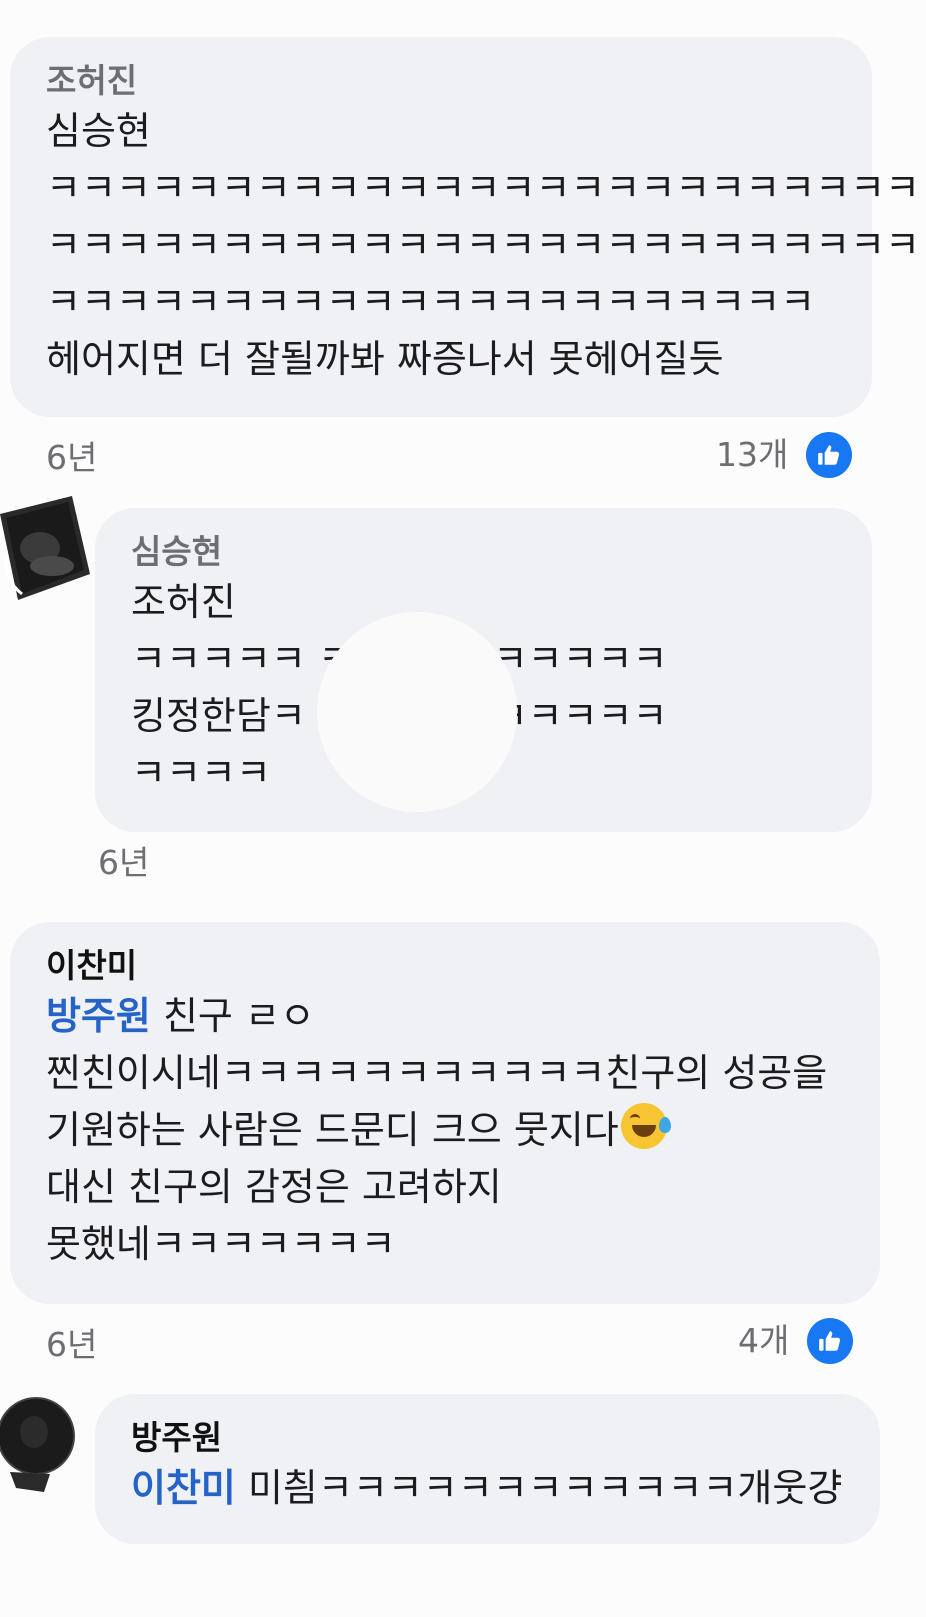  I want to click on comment-text-line: 헤어지면 더 잘될까봐 짜증나서 못헤어질듯, so click(385, 359).